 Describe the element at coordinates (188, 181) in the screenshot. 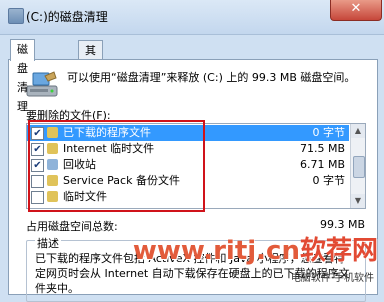

I see `list-item: Service Pack 备份文件 0 字节` at that location.